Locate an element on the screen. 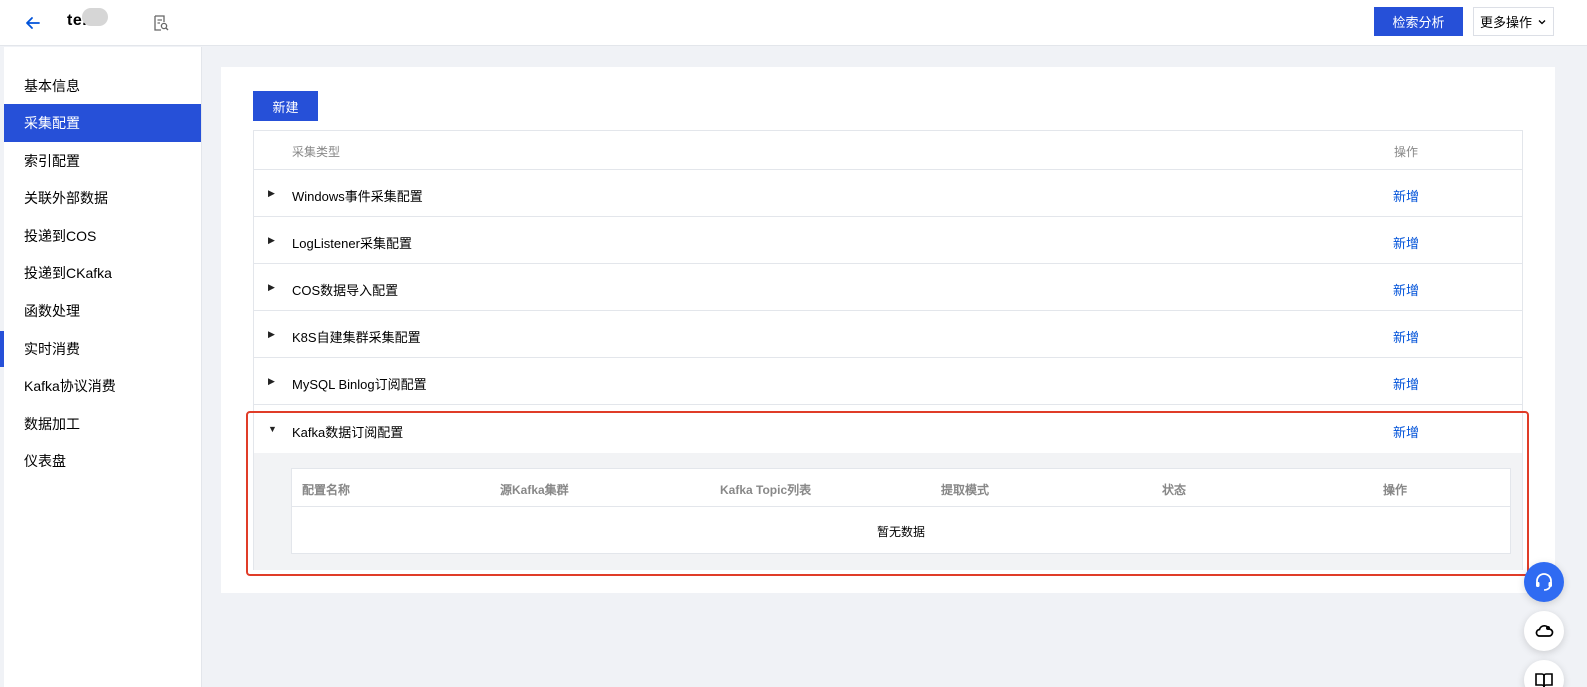  table-row: ▶ LogListener采集配置 新增 is located at coordinates (888, 240).